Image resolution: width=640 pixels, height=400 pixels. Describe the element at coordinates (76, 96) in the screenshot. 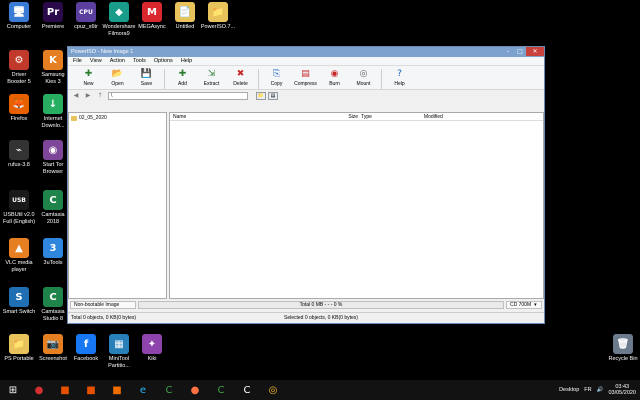

I see `back-icon: ◀` at that location.